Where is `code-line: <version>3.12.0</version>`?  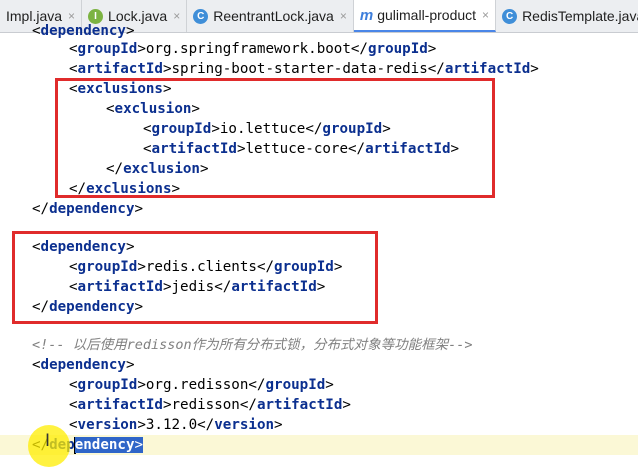
code-line: <version>3.12.0</version> is located at coordinates (176, 425).